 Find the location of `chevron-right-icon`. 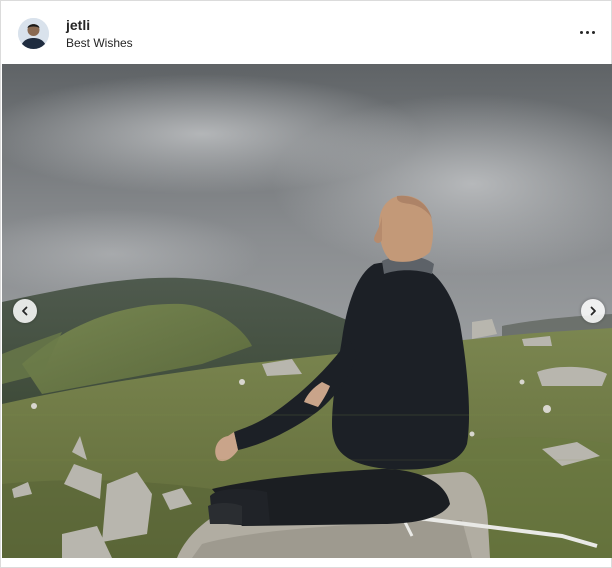

chevron-right-icon is located at coordinates (593, 311).